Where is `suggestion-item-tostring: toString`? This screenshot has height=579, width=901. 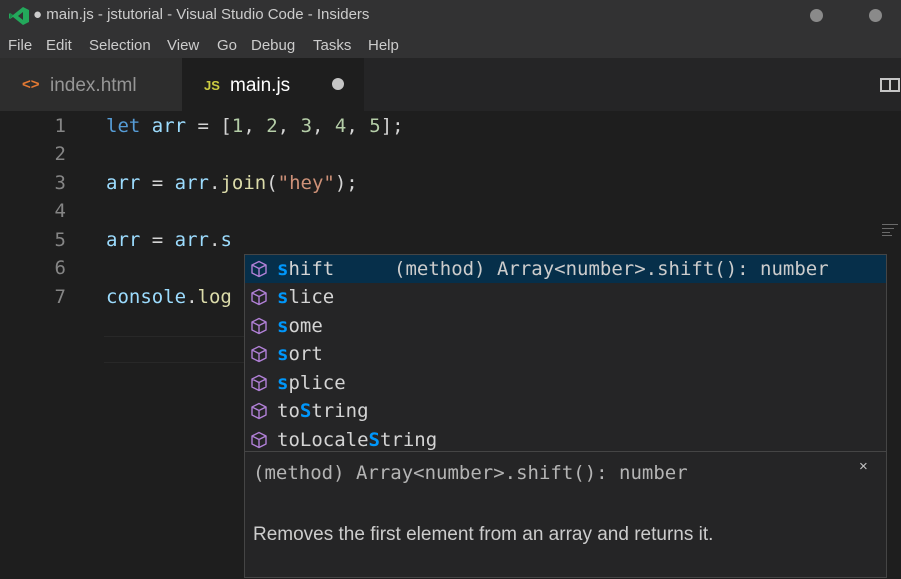 suggestion-item-tostring: toString is located at coordinates (565, 411).